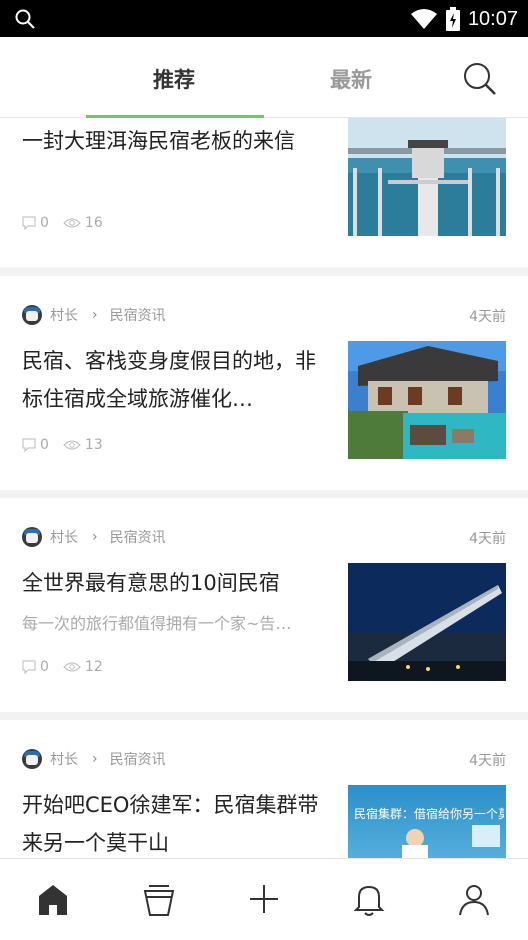 The height and width of the screenshot is (940, 528). I want to click on tab-recommended: 推荐, so click(174, 79).